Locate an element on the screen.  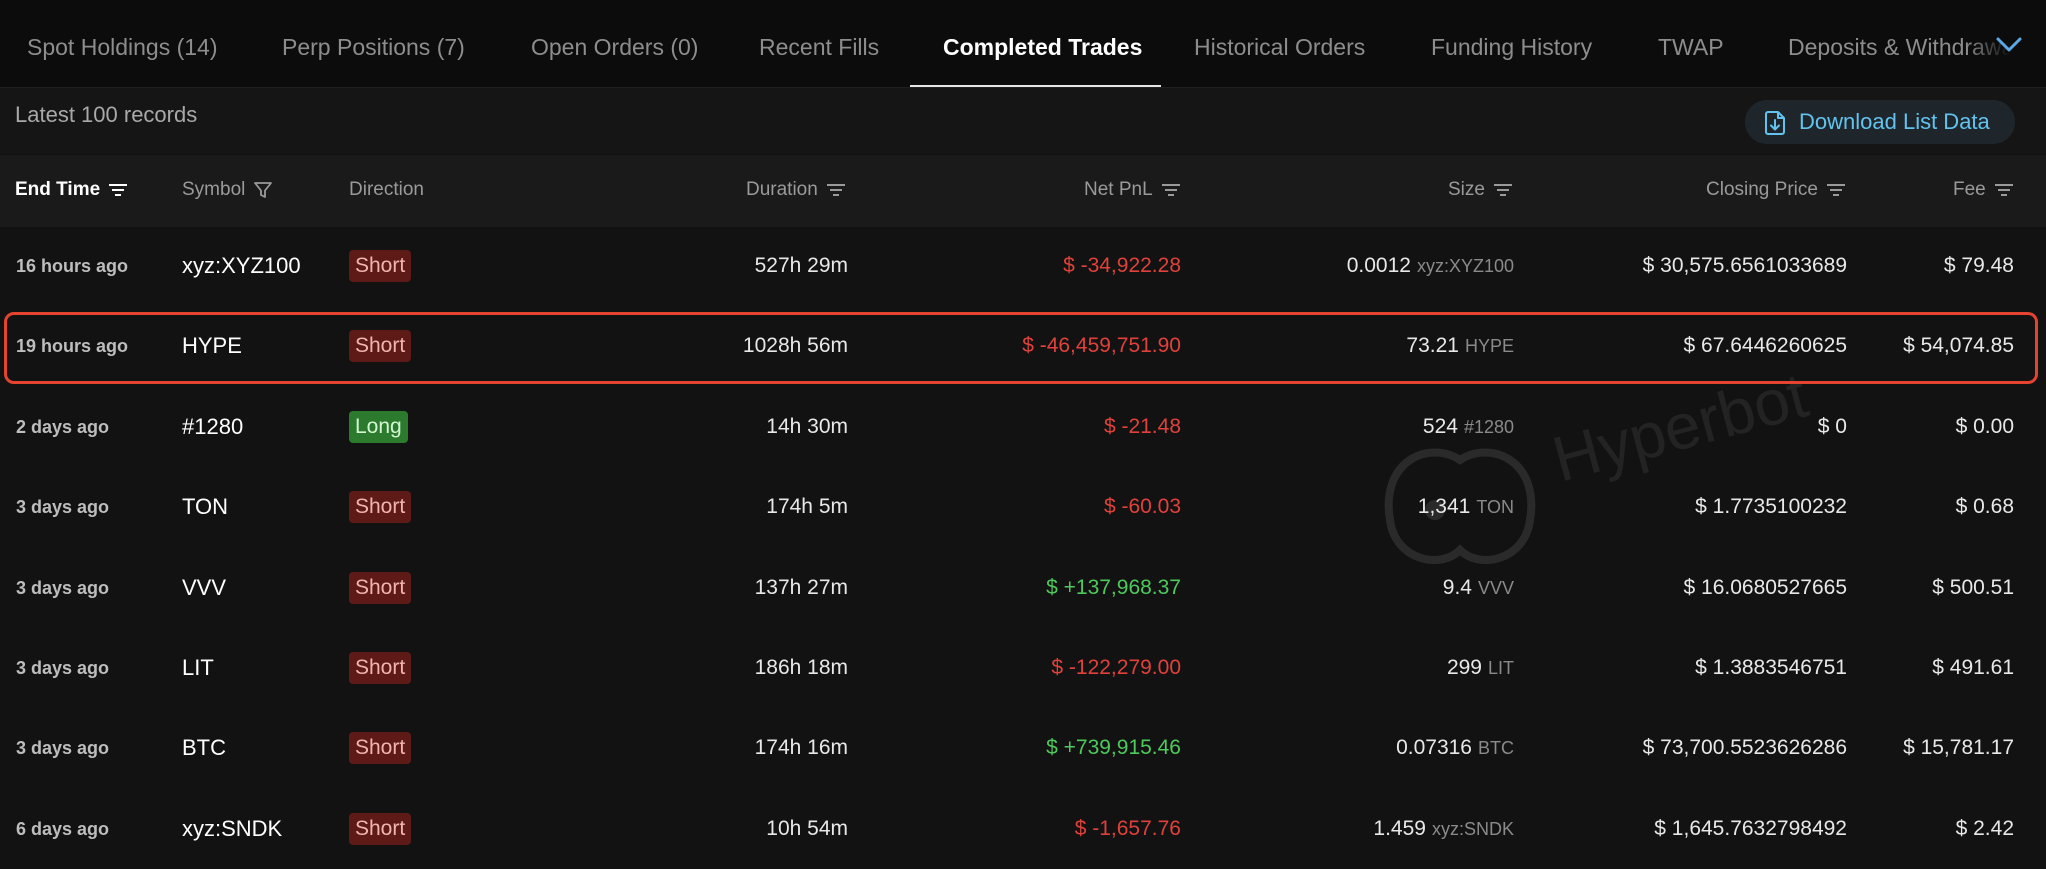
column-symbol: Symbol is located at coordinates (227, 190).